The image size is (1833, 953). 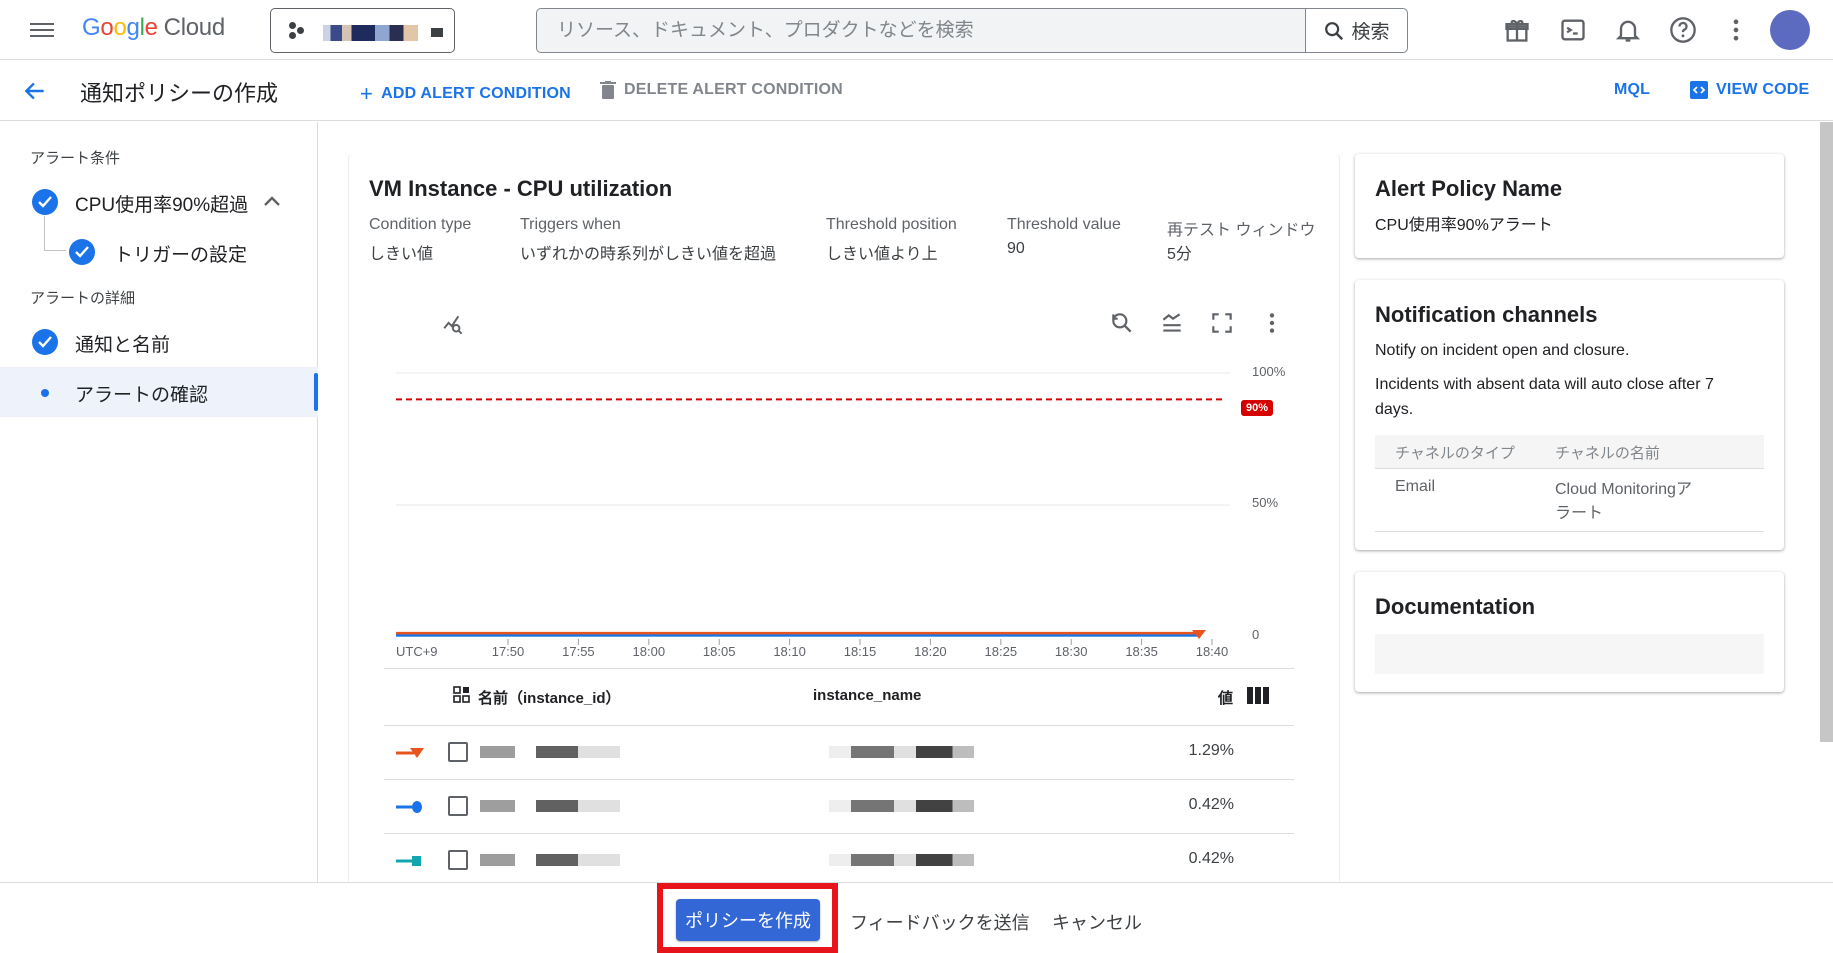 I want to click on notification-channels-title: Notification channels, so click(x=1486, y=315).